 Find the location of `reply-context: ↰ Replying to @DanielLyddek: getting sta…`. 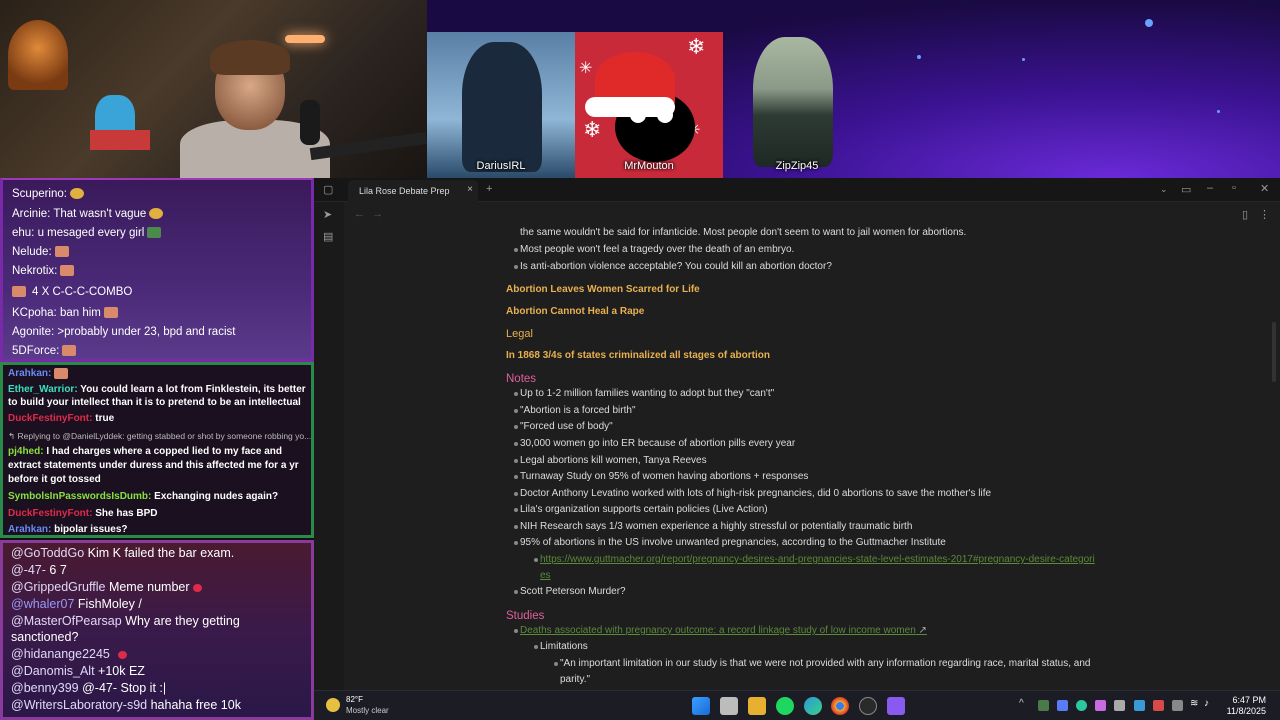

reply-context: ↰ Replying to @DanielLyddek: getting sta… is located at coordinates (160, 436).